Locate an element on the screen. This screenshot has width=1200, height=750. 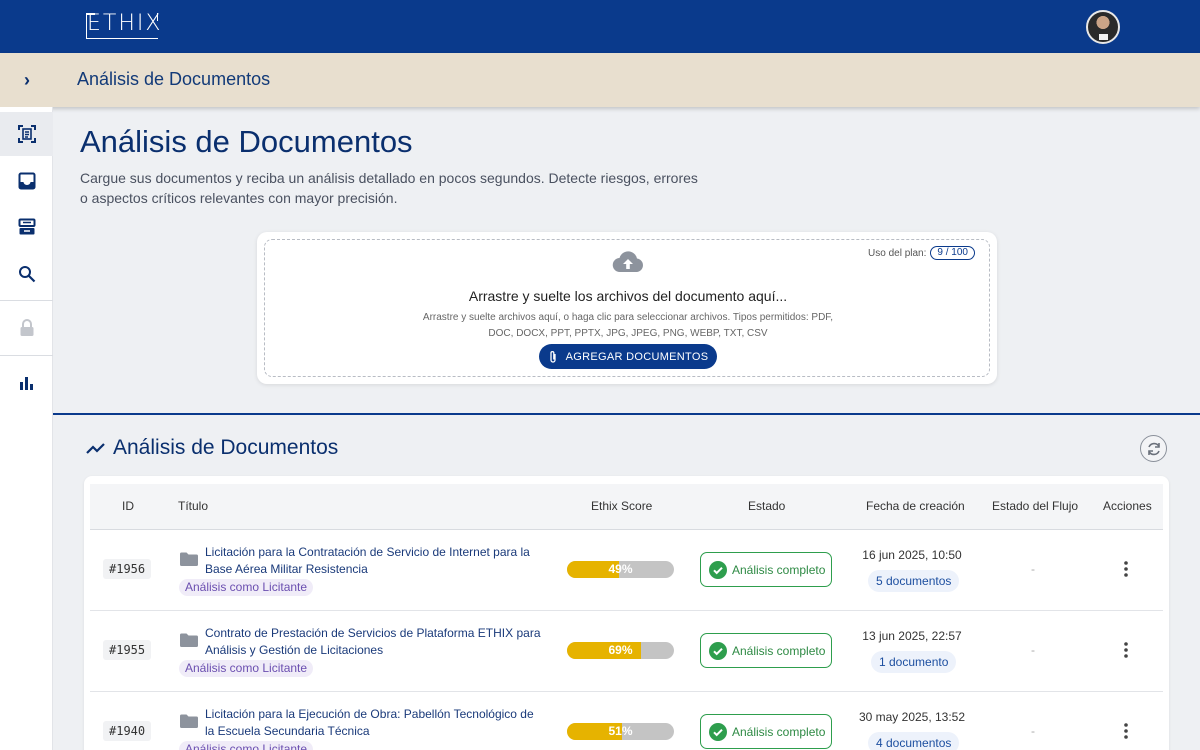
add-documents-label: AGREGAR DOCUMENTOS is located at coordinates (637, 356).